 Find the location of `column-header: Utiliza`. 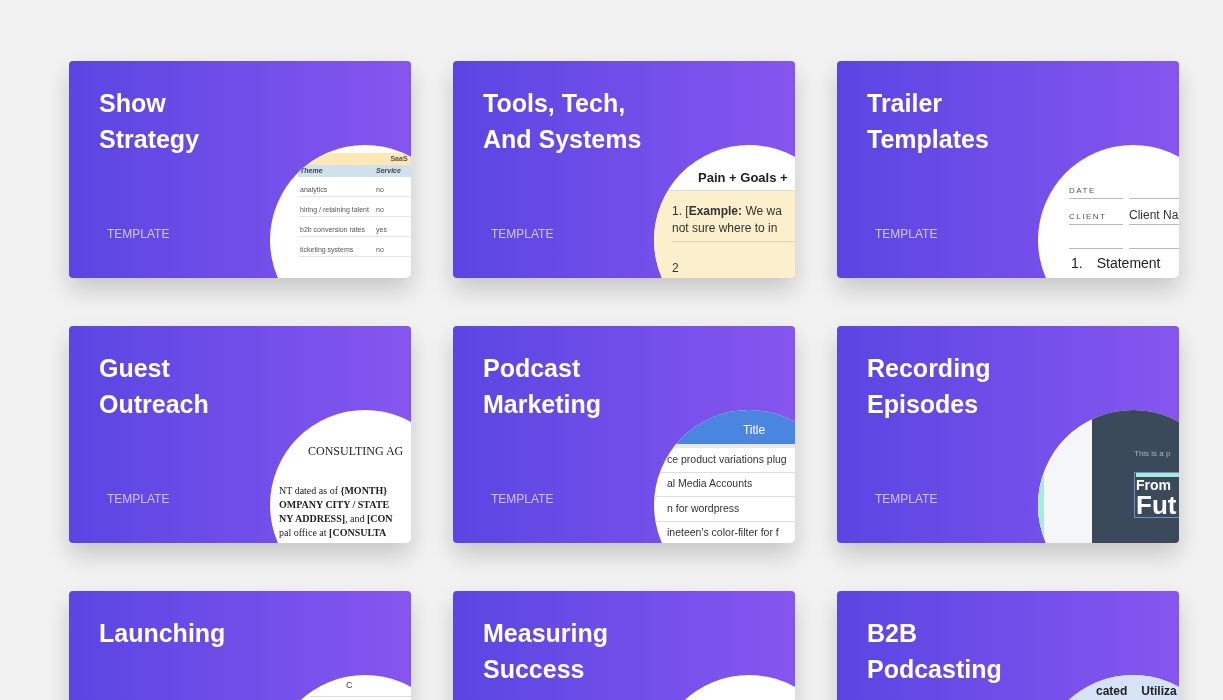

column-header: Utiliza is located at coordinates (1159, 691).